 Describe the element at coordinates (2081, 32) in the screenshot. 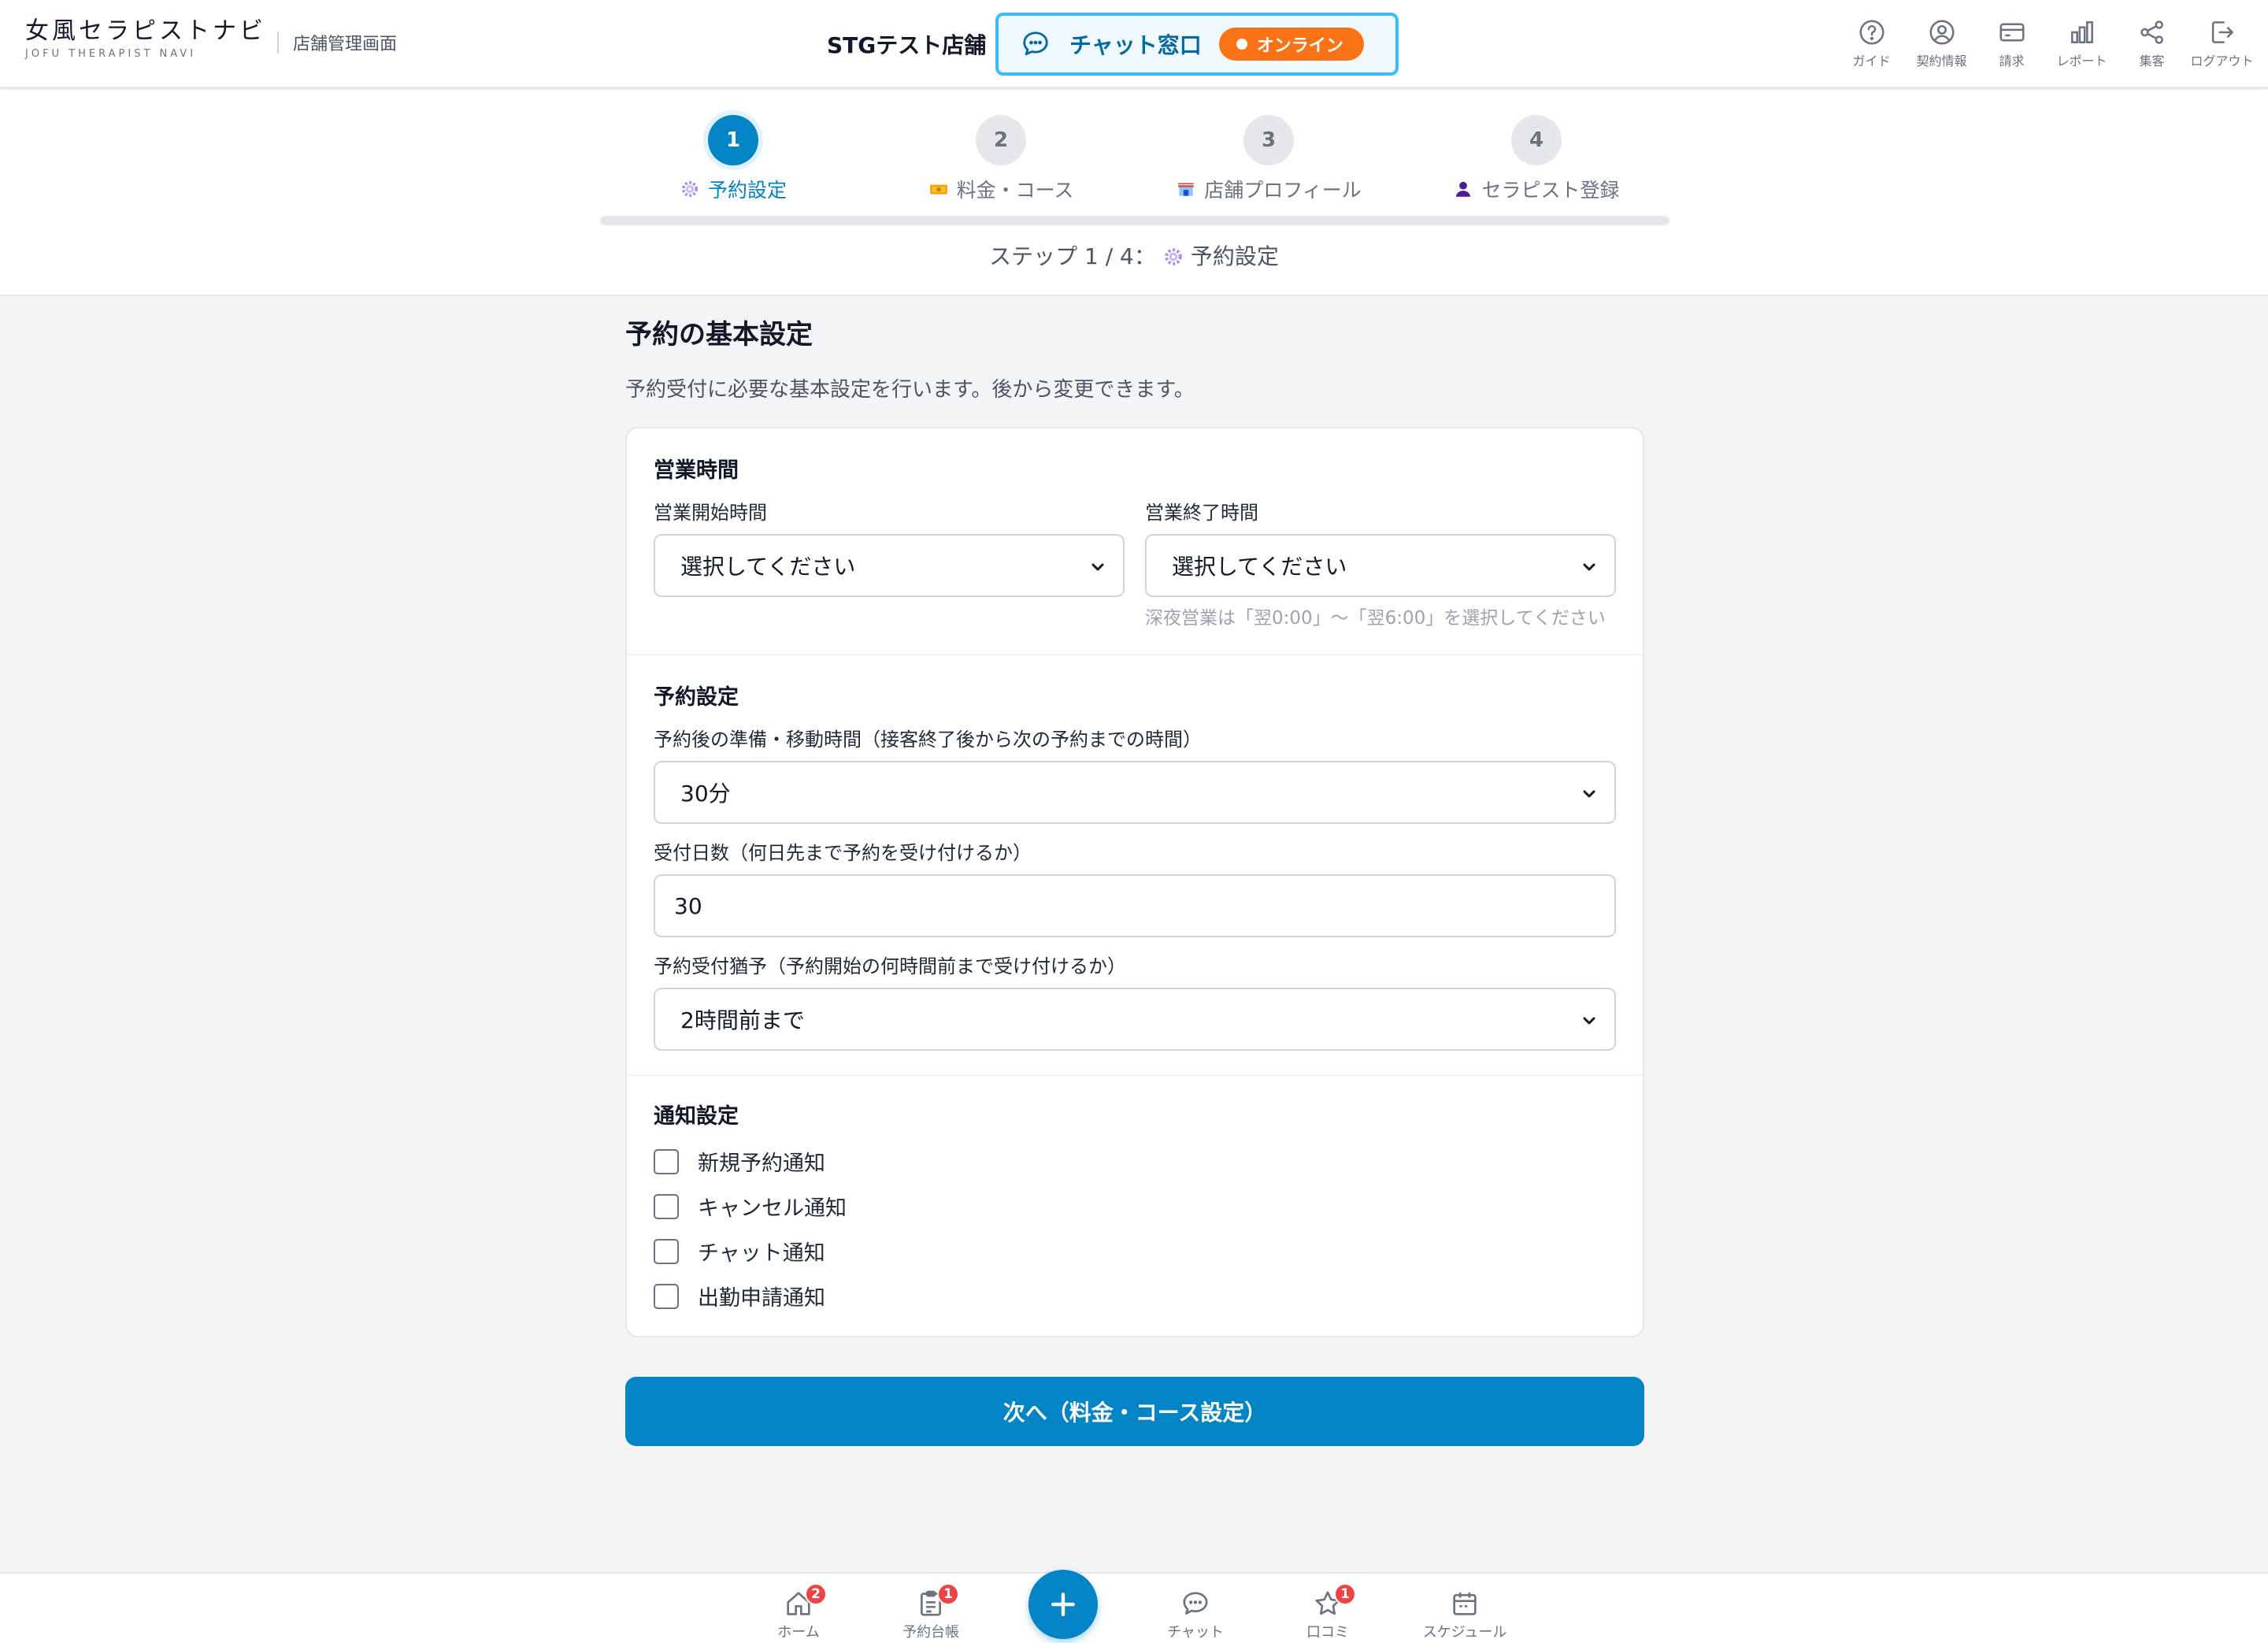

I see `bar-chart-icon` at that location.